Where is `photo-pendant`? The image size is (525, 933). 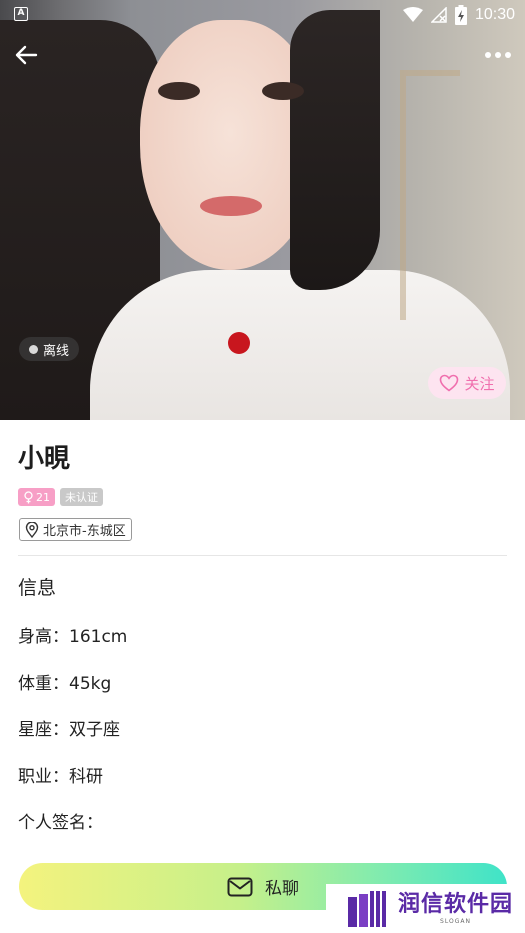
photo-pendant is located at coordinates (239, 343).